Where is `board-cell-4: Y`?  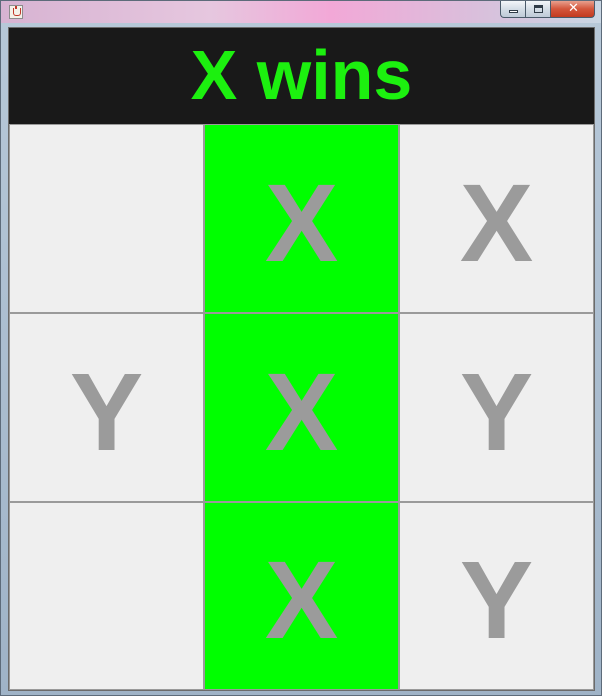
board-cell-4: Y is located at coordinates (106, 407).